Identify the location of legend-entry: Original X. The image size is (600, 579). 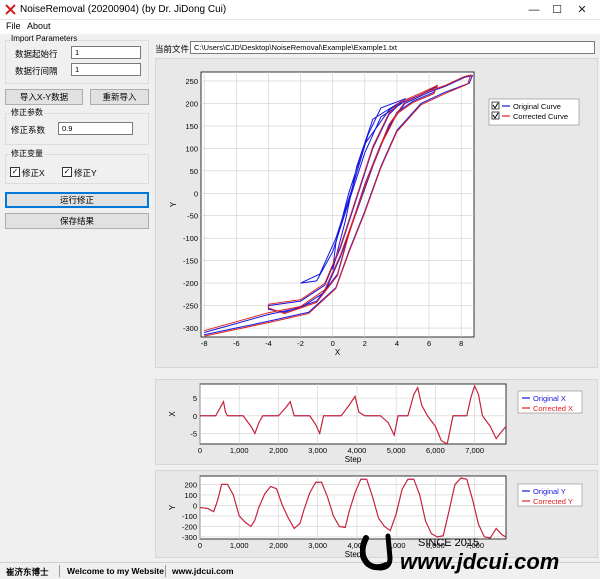
(549, 398).